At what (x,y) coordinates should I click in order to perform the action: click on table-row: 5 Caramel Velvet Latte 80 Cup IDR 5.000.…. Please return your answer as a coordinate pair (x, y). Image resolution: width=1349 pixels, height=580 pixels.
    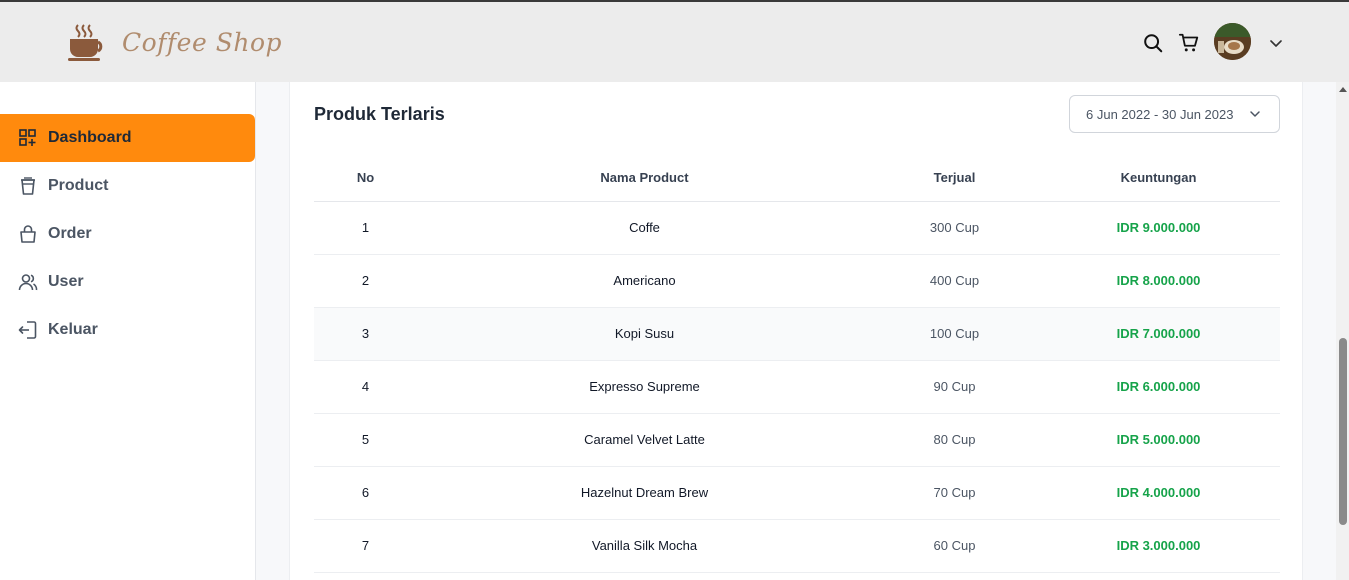
    Looking at the image, I should click on (797, 440).